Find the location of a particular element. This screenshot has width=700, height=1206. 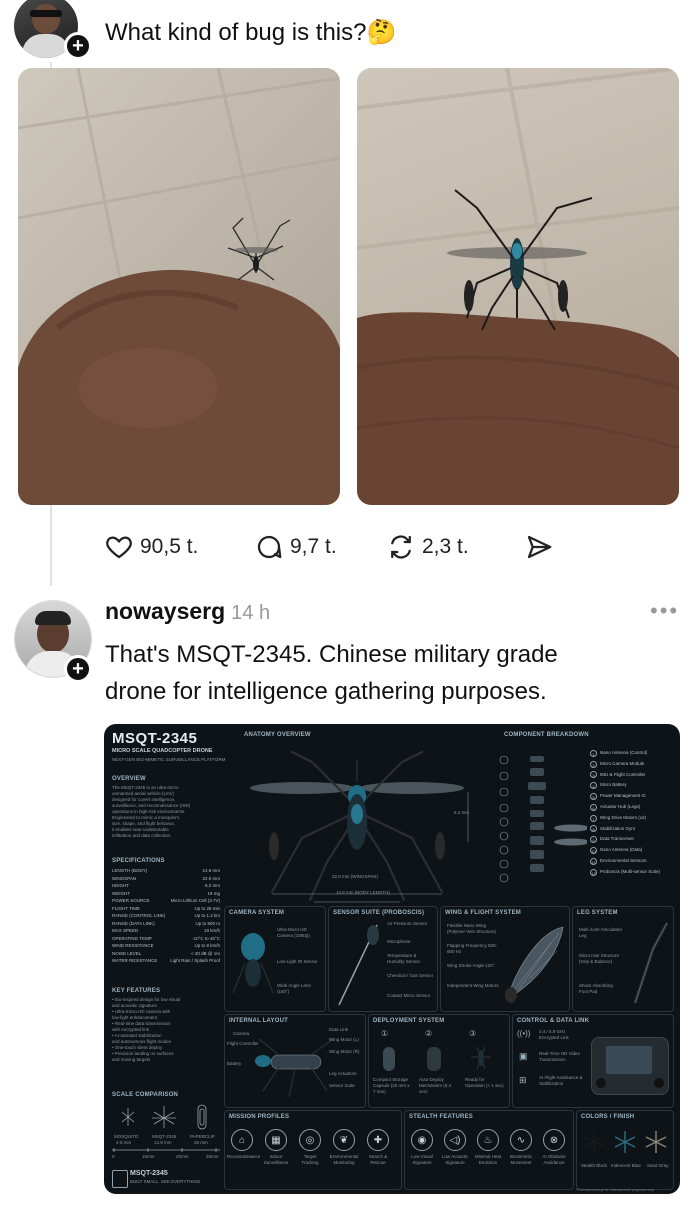

colors-heading: COLORS / FINISH is located at coordinates (608, 1117).